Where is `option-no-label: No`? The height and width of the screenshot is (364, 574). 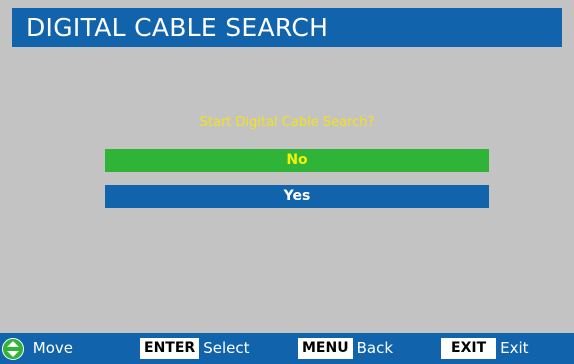
option-no-label: No is located at coordinates (297, 160).